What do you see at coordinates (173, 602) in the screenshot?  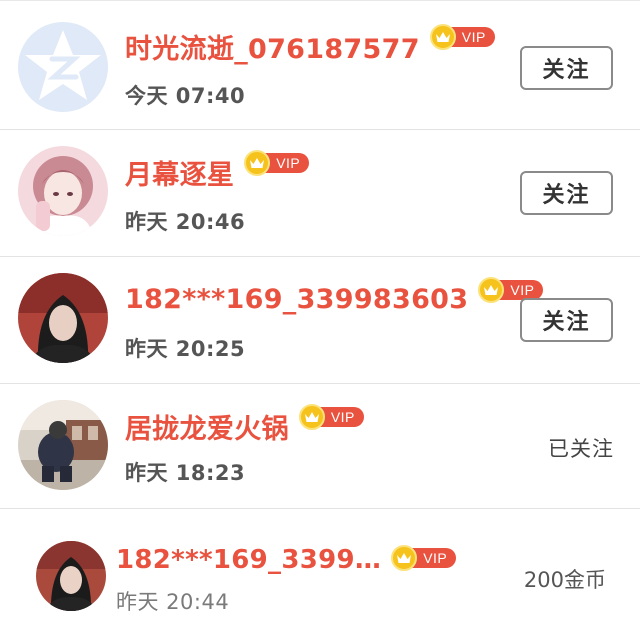 I see `timestamp: 昨天 20:44` at bounding box center [173, 602].